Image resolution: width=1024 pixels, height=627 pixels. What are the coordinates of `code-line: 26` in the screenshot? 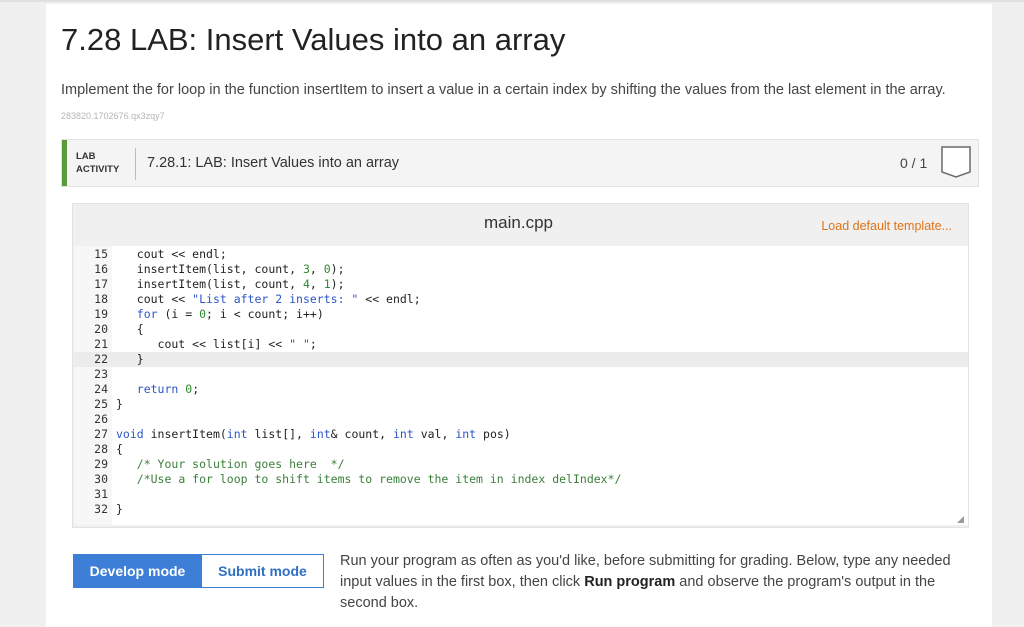 It's located at (521, 419).